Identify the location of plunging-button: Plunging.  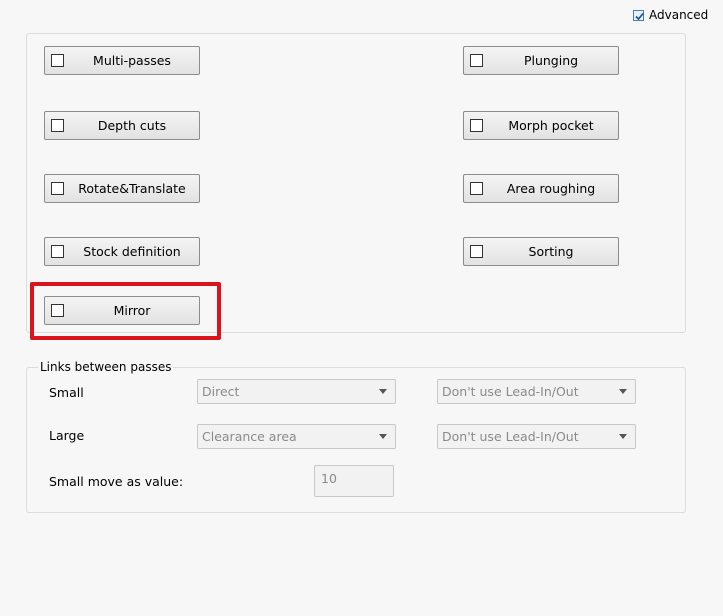
(541, 60).